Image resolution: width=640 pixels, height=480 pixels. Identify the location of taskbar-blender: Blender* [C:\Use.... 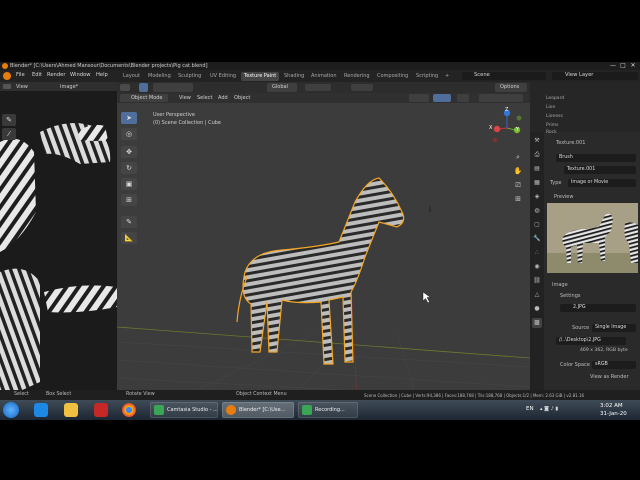
(258, 410).